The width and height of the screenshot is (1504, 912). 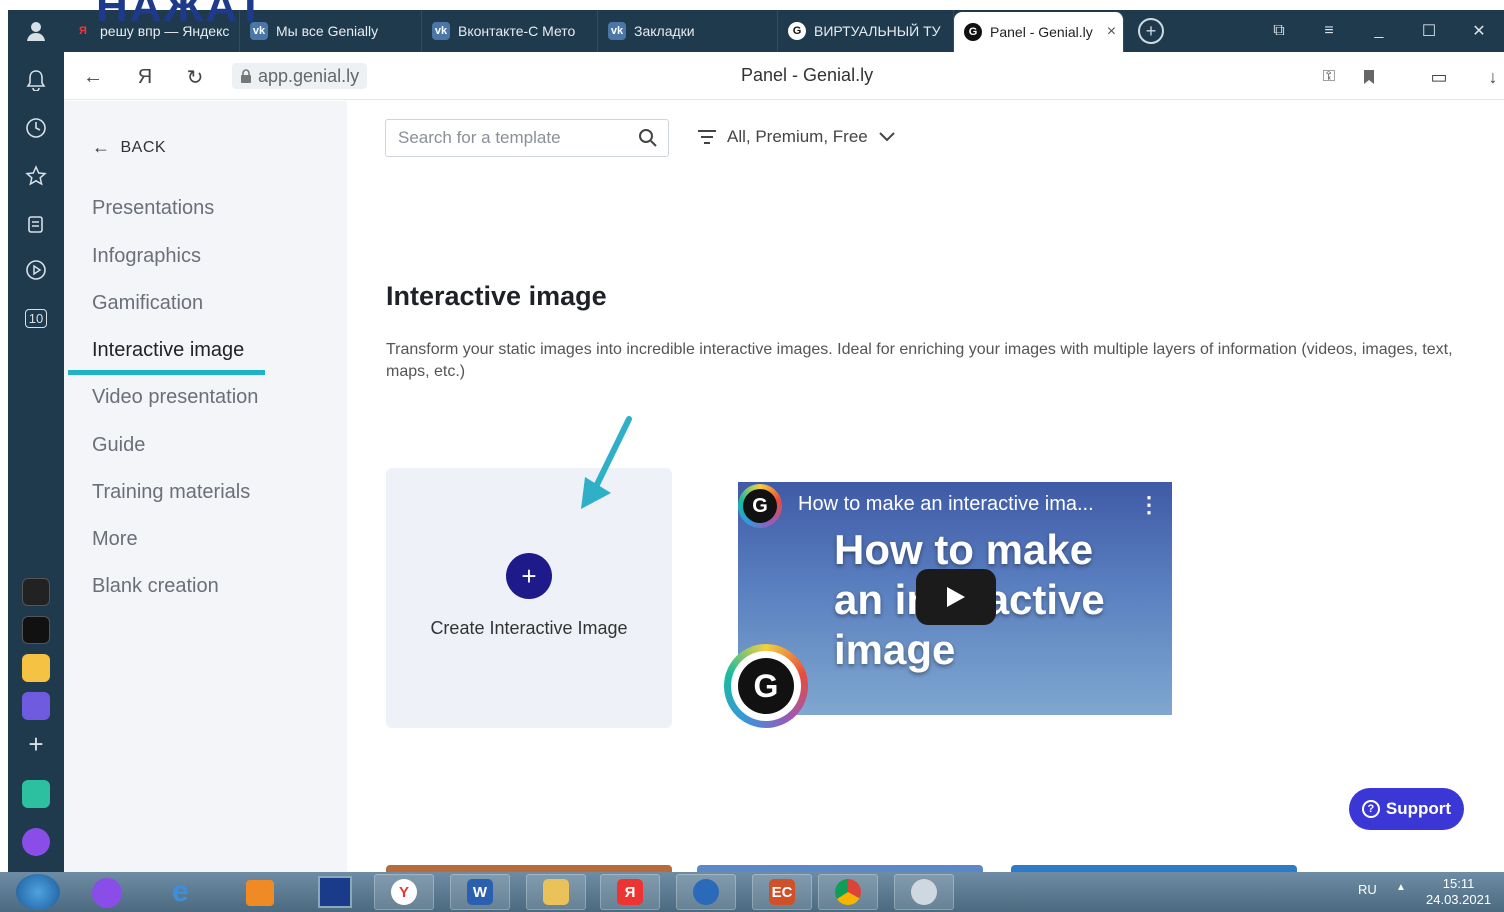 What do you see at coordinates (36, 31) in the screenshot?
I see `profile-icon` at bounding box center [36, 31].